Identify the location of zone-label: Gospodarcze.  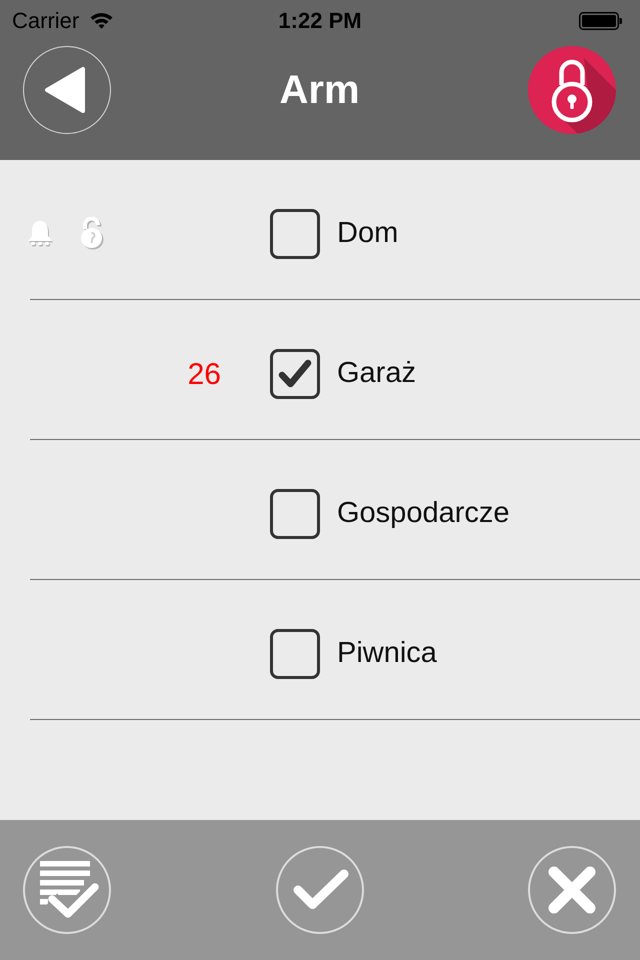
(423, 514).